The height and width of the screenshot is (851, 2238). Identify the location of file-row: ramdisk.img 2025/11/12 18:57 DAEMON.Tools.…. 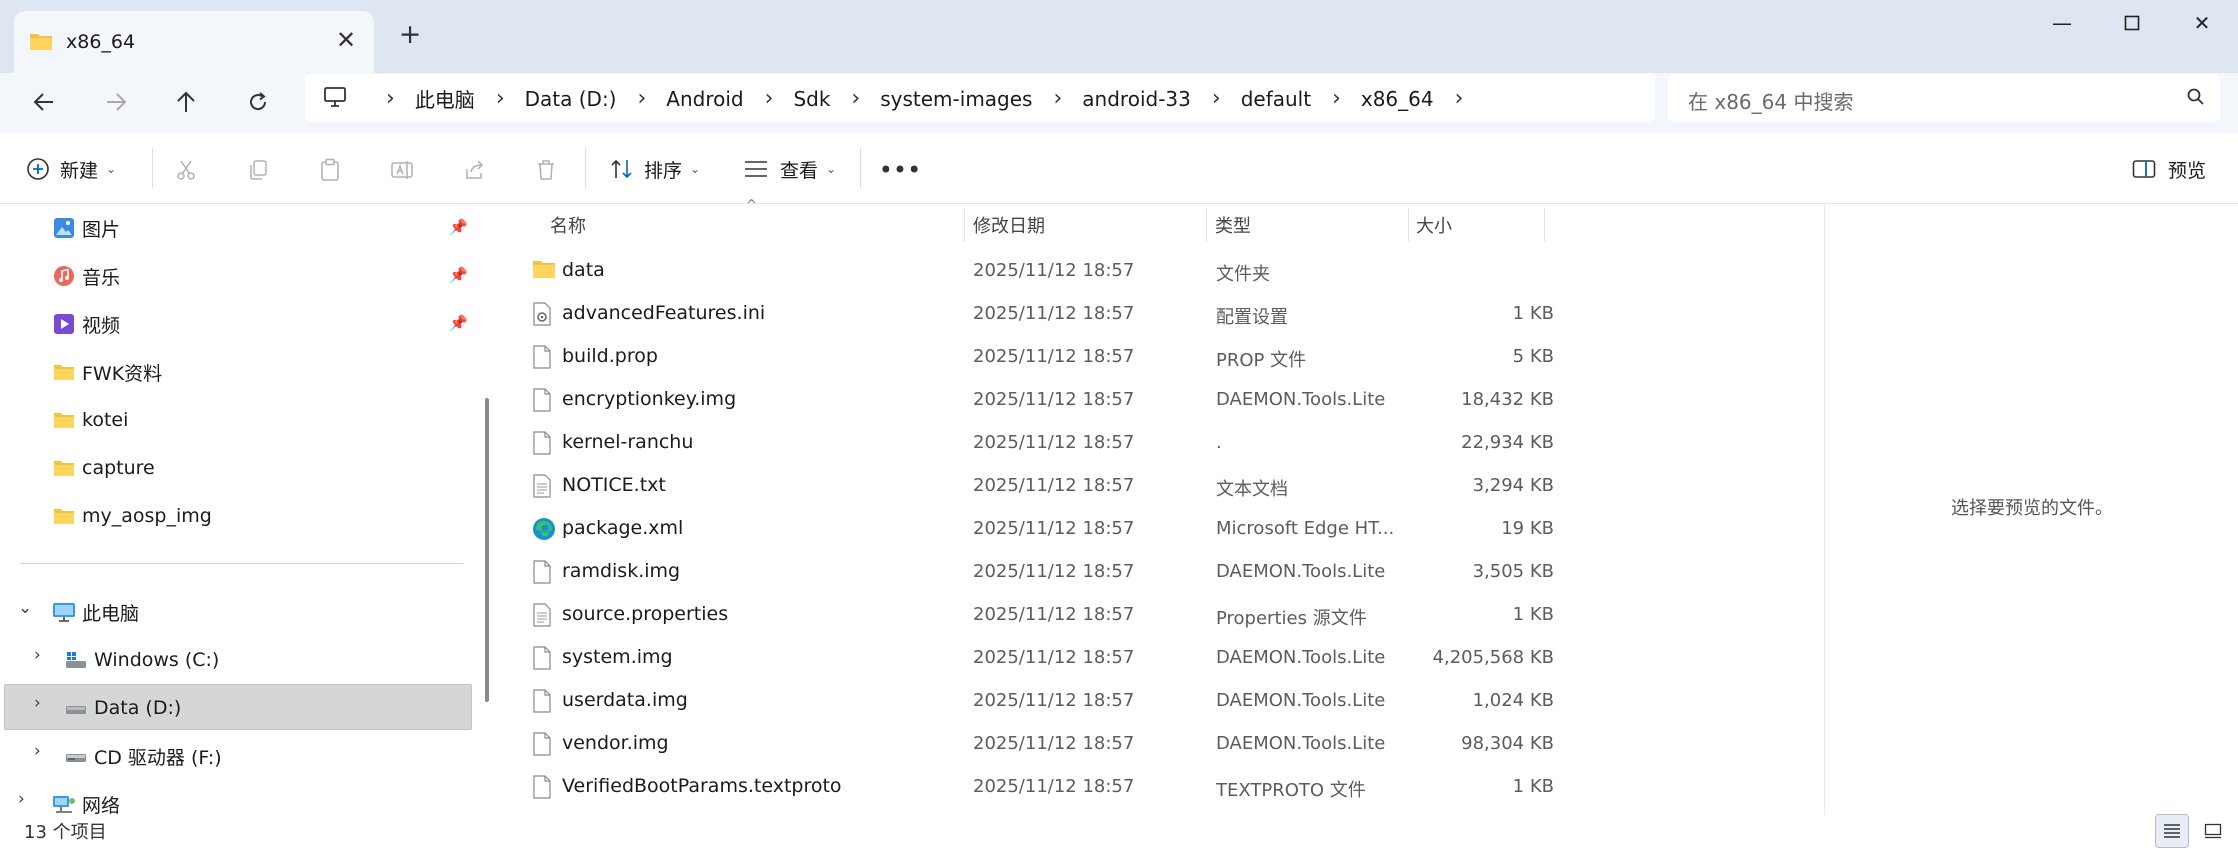
(1037, 572).